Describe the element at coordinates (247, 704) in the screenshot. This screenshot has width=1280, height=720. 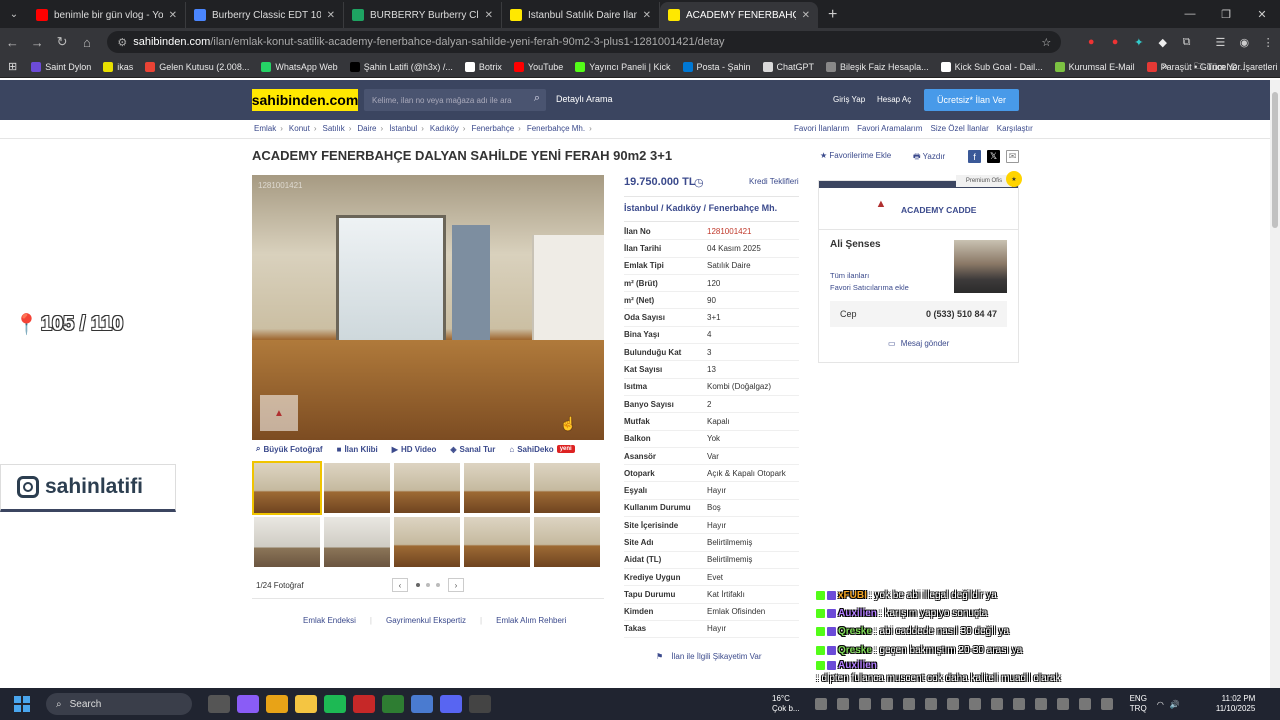
I see `copilot-icon` at that location.